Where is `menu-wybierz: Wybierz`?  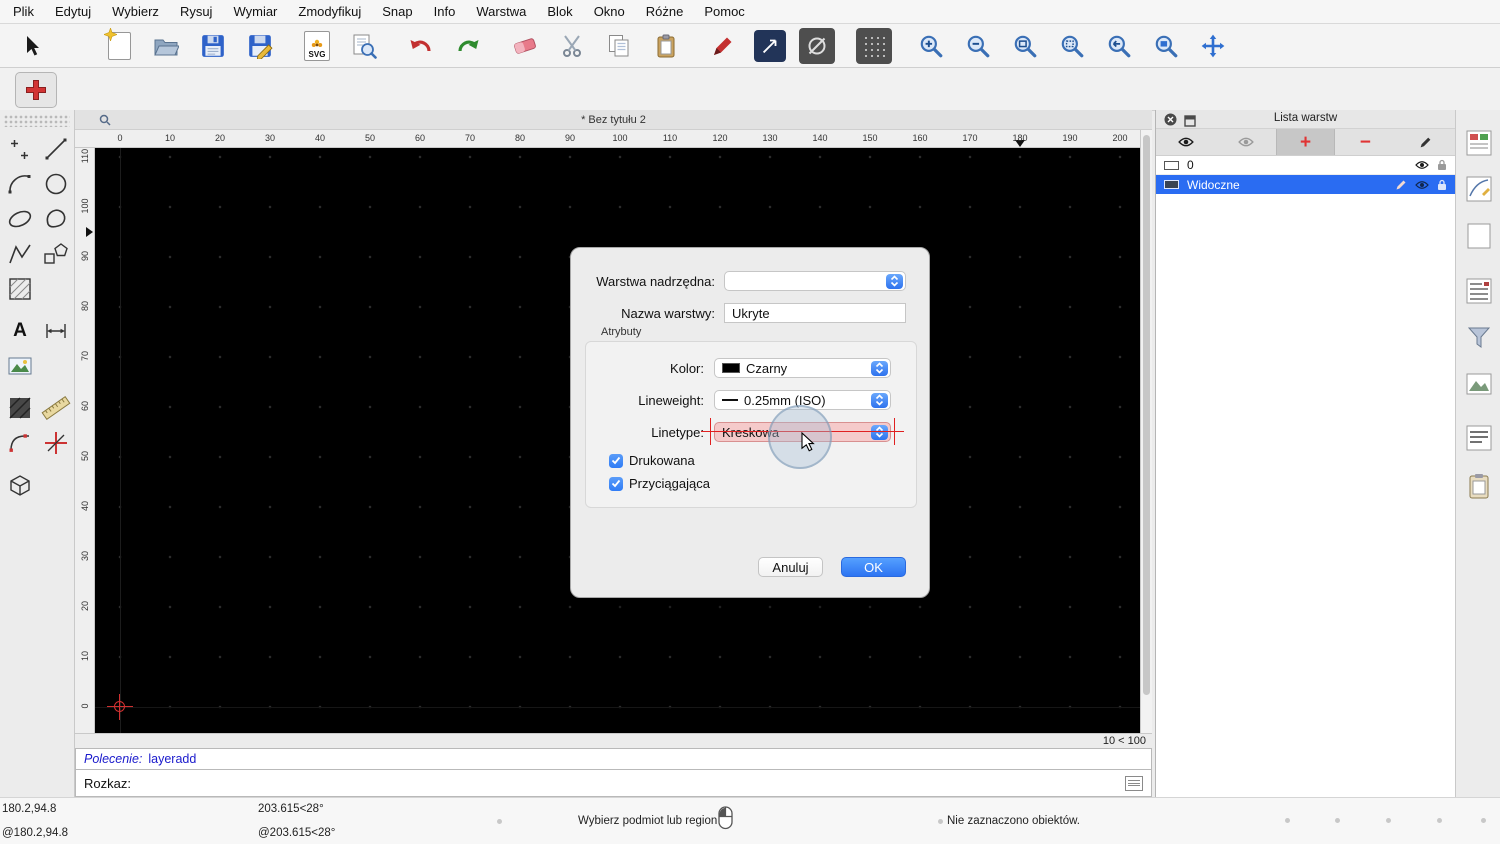 menu-wybierz: Wybierz is located at coordinates (135, 11).